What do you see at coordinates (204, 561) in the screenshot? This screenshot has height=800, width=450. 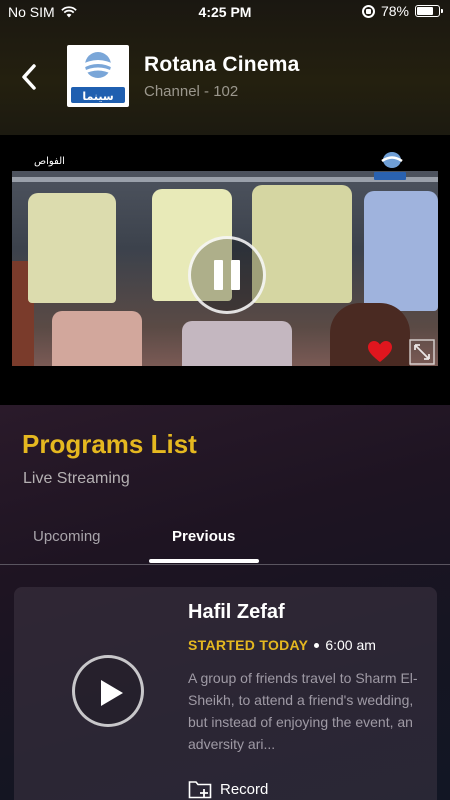 I see `active-tab-indicator` at bounding box center [204, 561].